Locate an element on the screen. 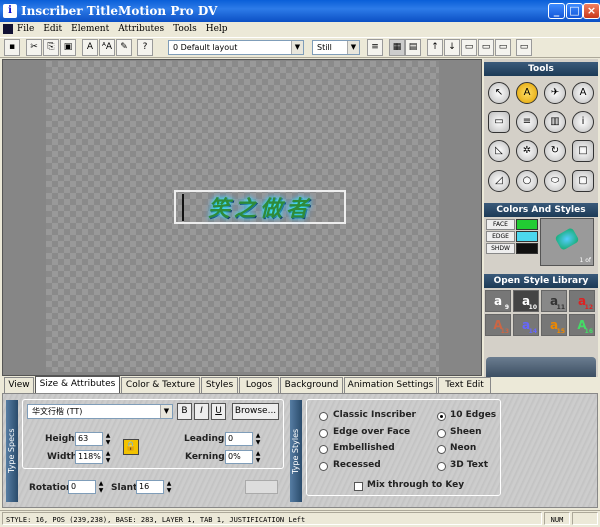 This screenshot has height=527, width=600. kerning-spinner: ▲ ▼ is located at coordinates (258, 457).